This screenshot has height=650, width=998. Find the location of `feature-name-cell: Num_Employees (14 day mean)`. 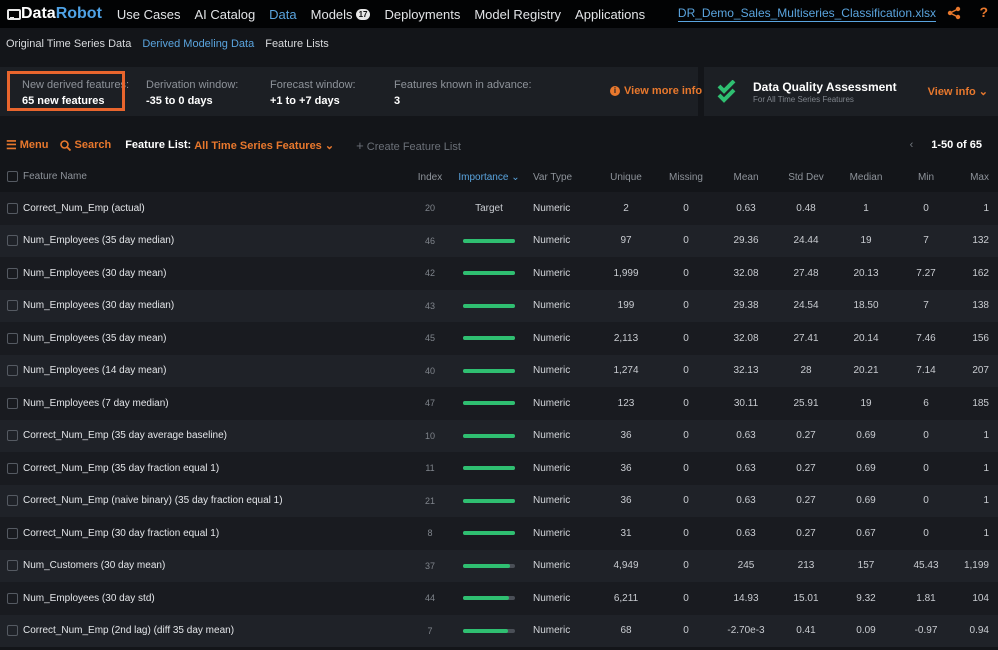

feature-name-cell: Num_Employees (14 day mean) is located at coordinates (205, 371).